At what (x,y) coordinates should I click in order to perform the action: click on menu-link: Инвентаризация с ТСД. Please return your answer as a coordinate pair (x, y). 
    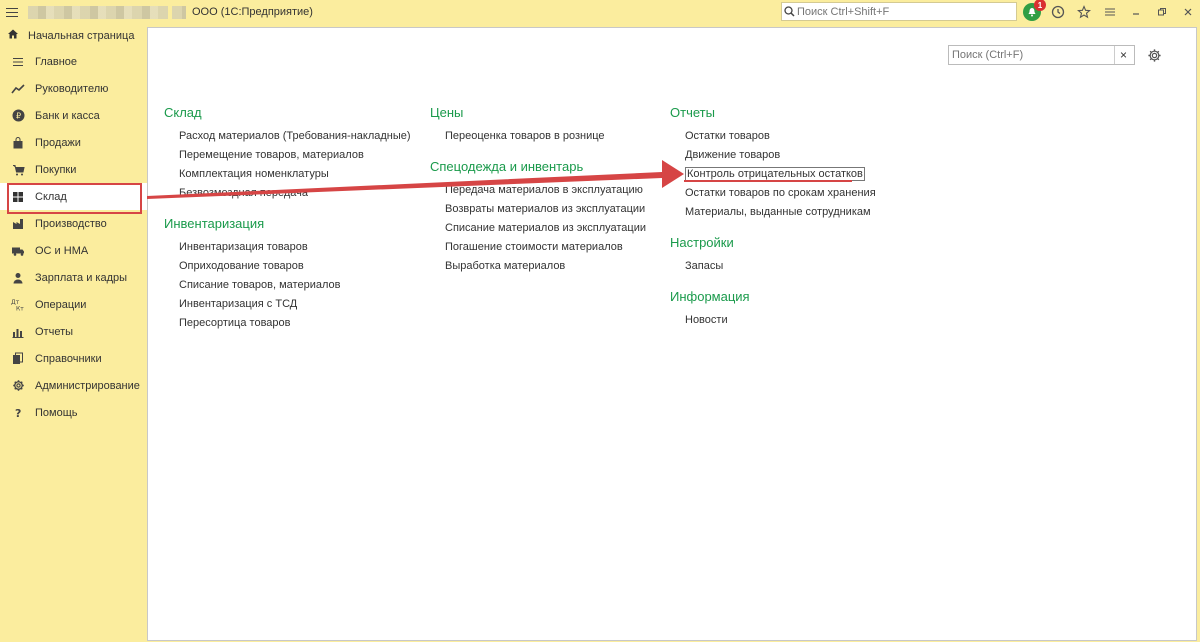
    Looking at the image, I should click on (287, 304).